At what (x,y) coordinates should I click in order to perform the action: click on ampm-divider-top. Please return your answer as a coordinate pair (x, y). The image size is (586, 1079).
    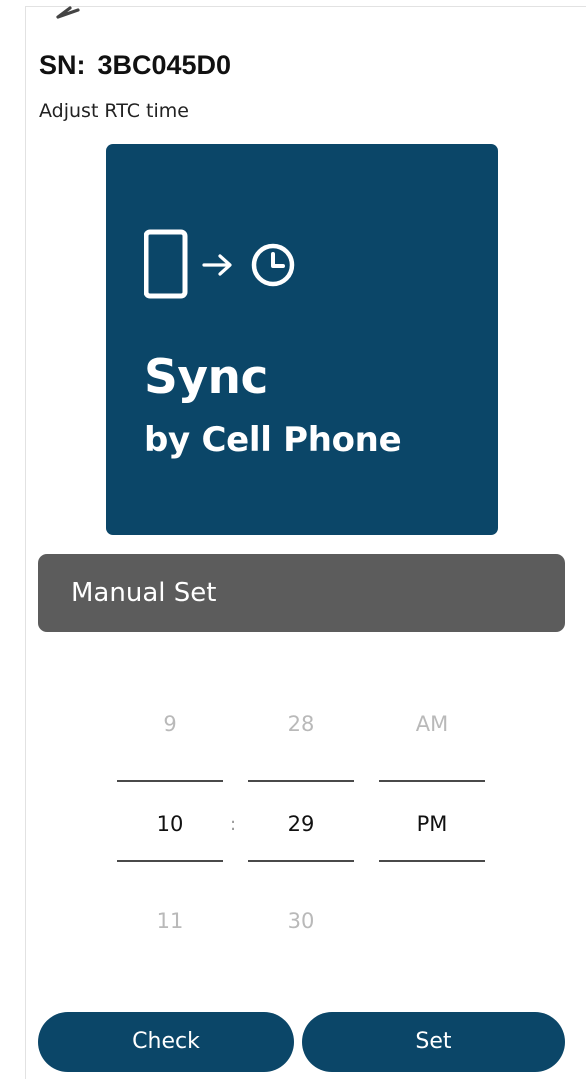
    Looking at the image, I should click on (432, 781).